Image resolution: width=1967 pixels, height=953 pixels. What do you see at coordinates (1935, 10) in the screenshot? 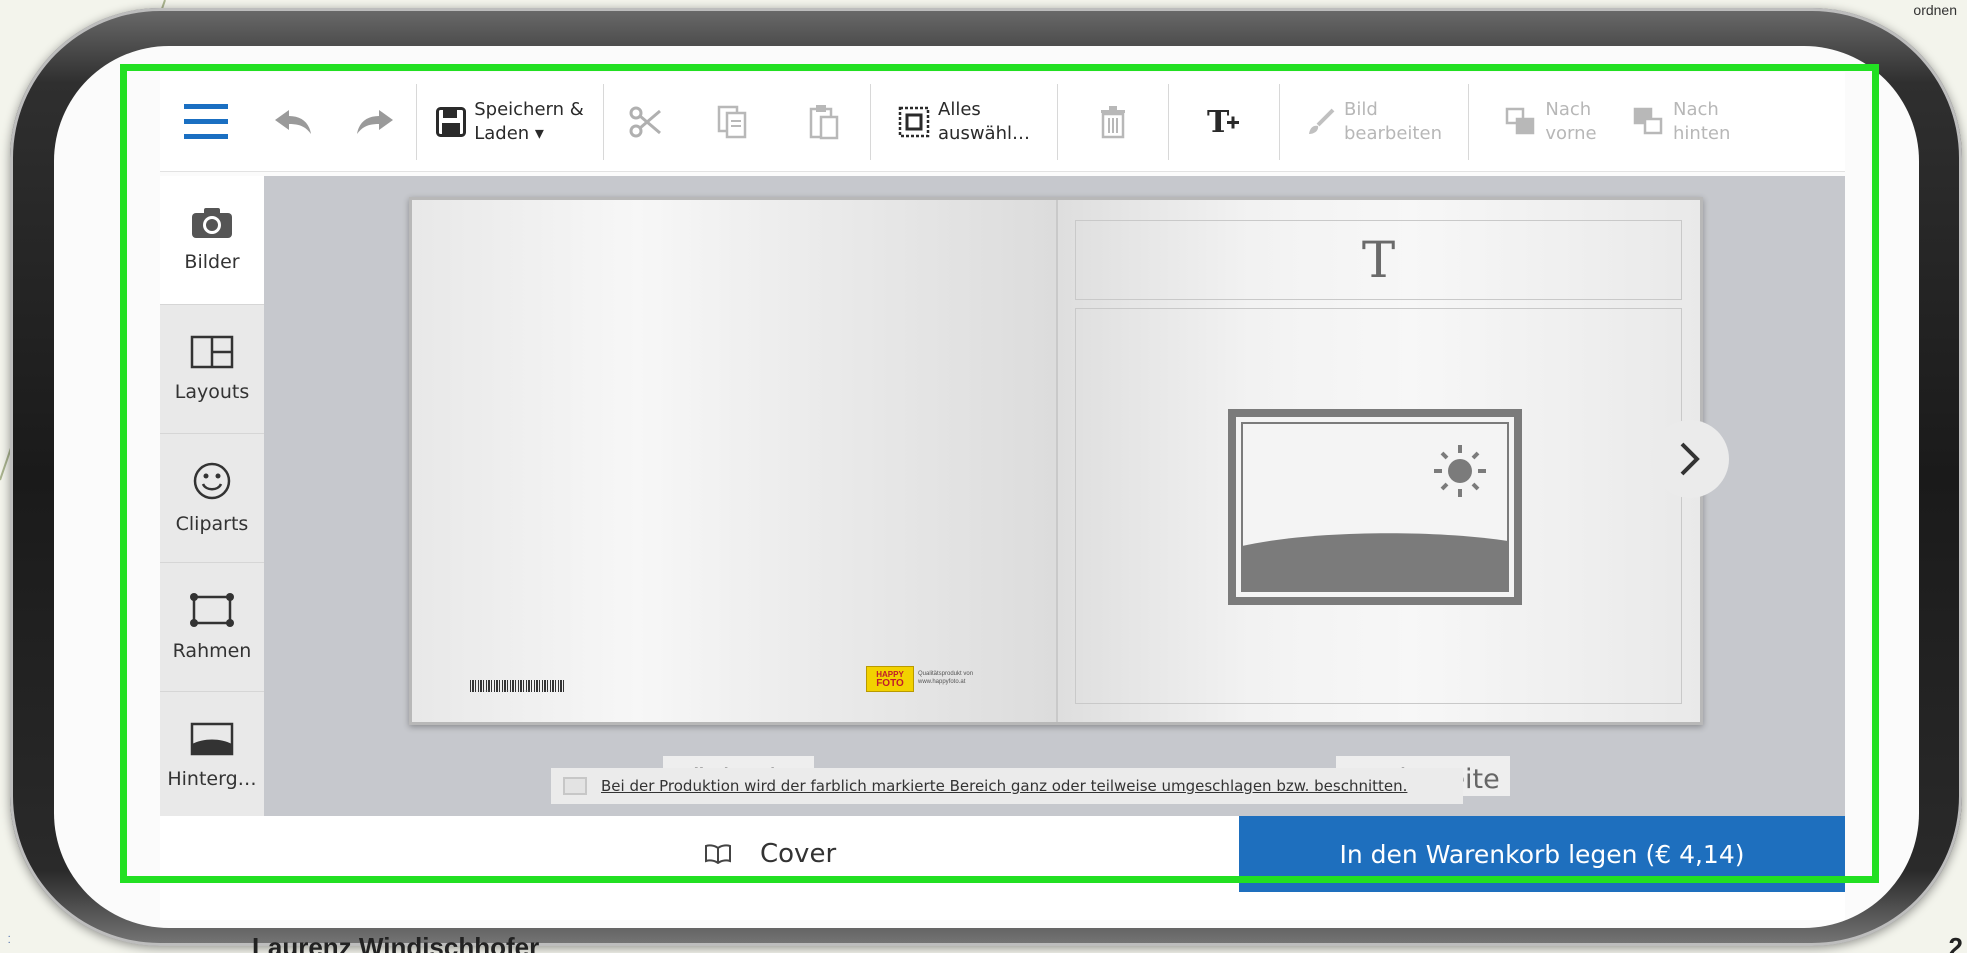
I see `slide-corner-text: ordnen` at bounding box center [1935, 10].